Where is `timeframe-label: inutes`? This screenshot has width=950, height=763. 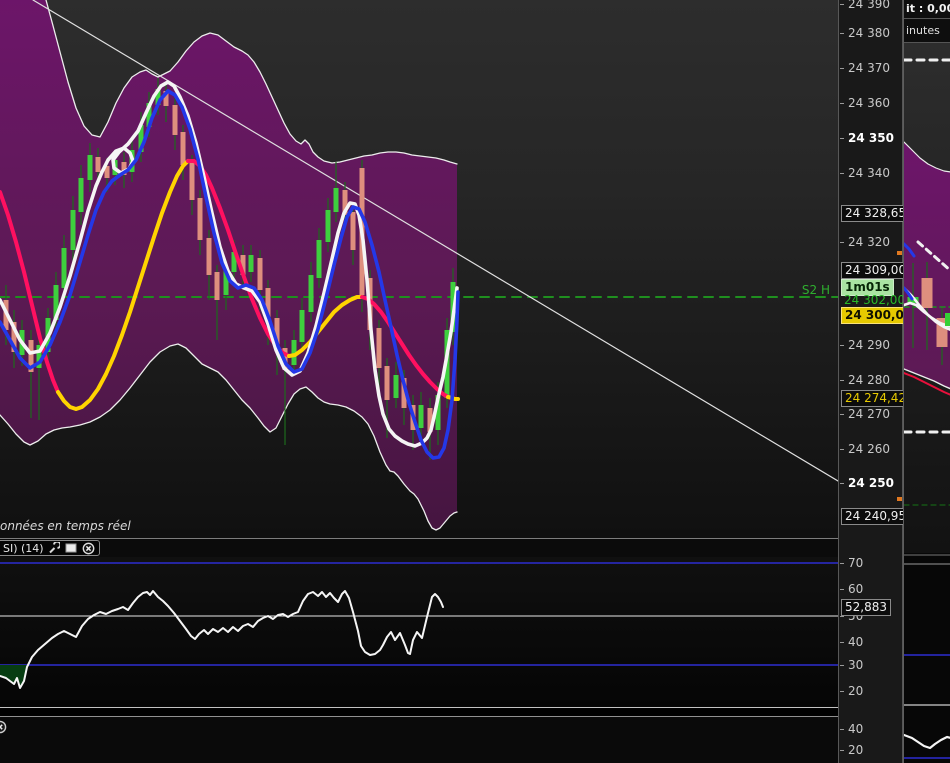
timeframe-label: inutes is located at coordinates (923, 30).